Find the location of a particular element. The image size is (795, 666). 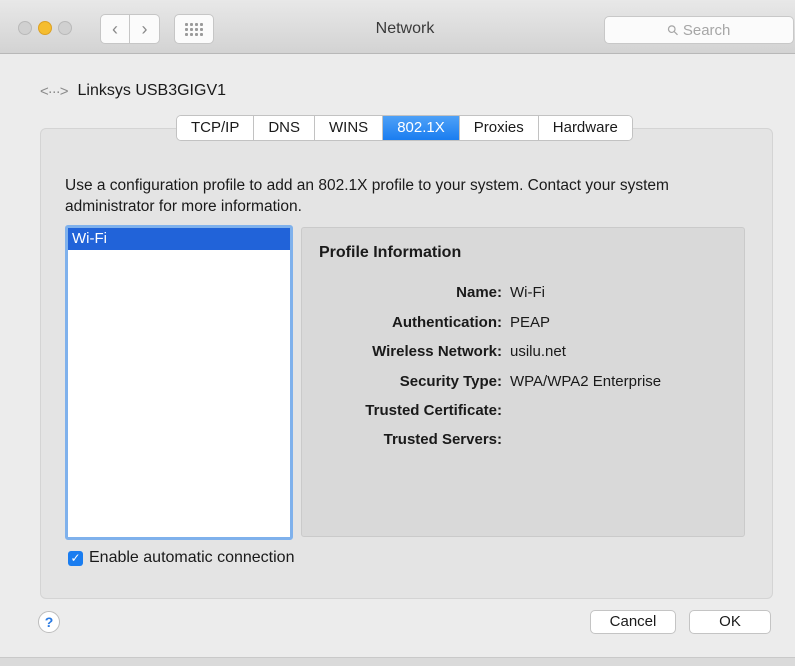

tab-tcpip: TCP/IP is located at coordinates (216, 128).